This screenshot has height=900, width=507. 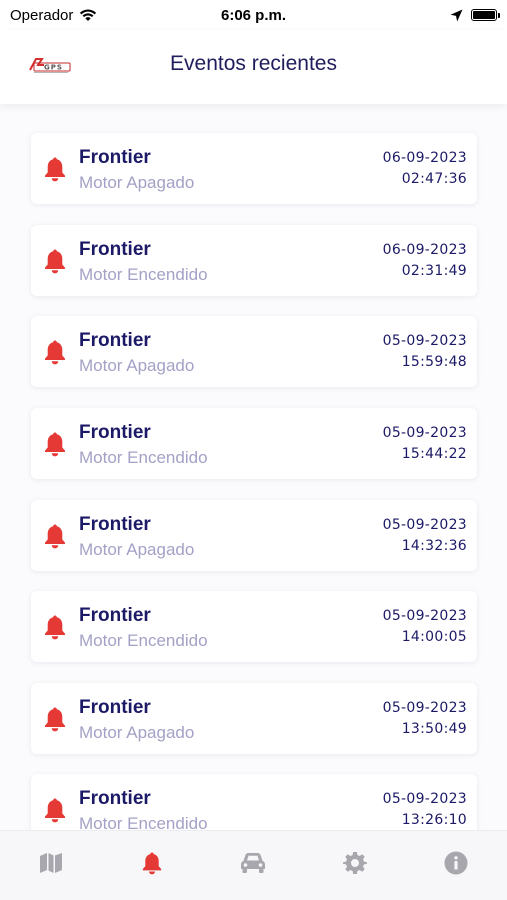 I want to click on car-icon, so click(x=253, y=863).